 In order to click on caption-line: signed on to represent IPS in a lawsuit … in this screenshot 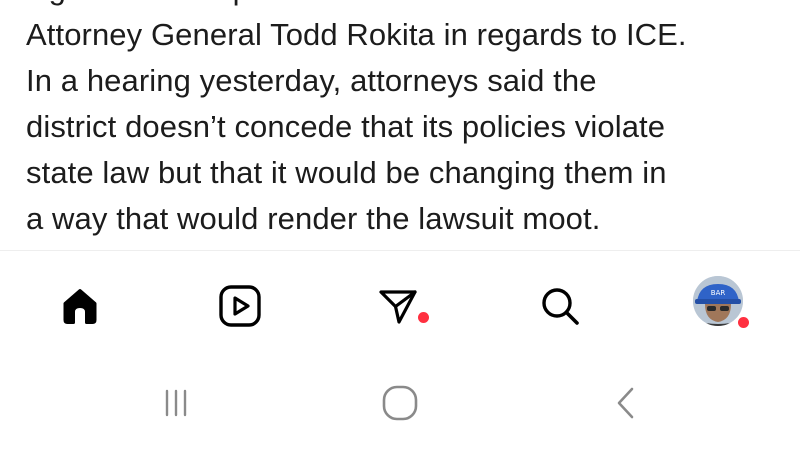, I will do `click(406, 6)`.